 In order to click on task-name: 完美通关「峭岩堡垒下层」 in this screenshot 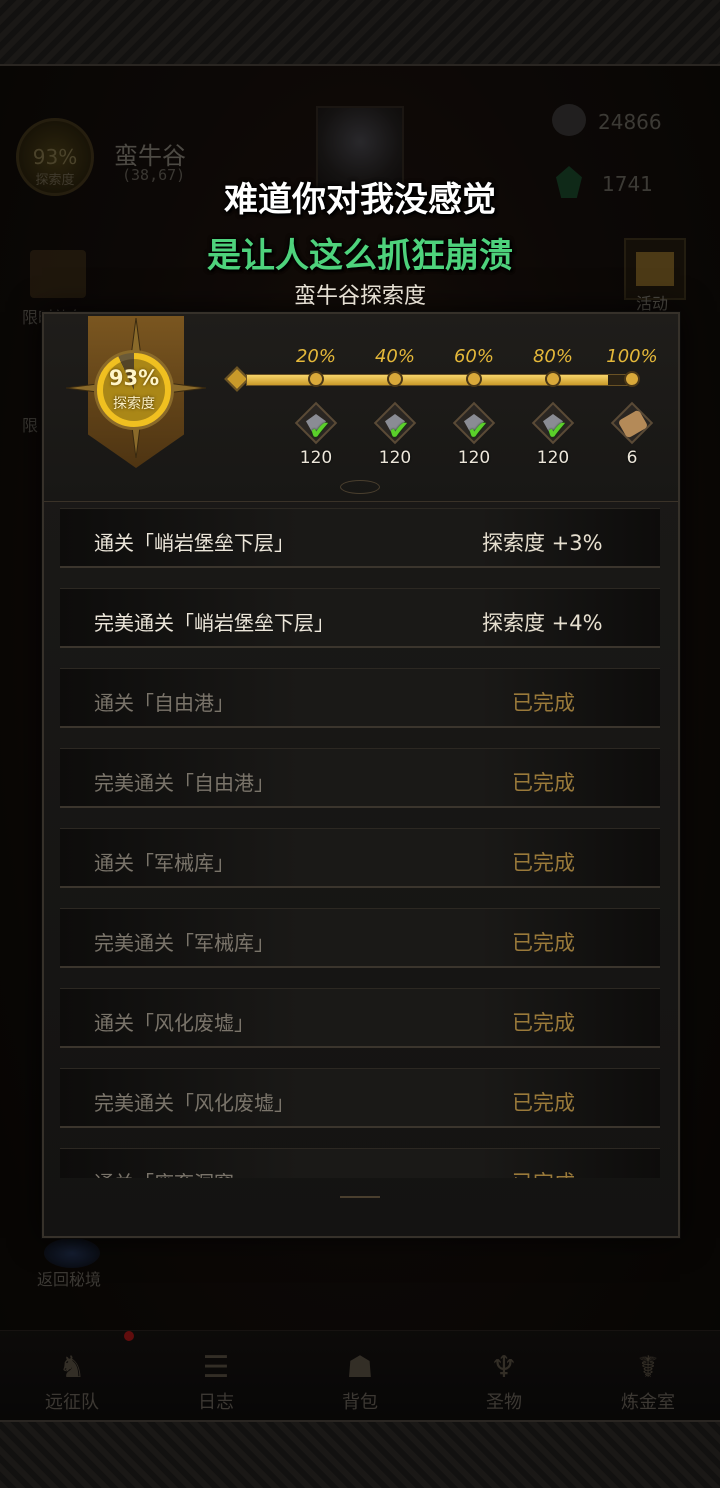, I will do `click(214, 623)`.